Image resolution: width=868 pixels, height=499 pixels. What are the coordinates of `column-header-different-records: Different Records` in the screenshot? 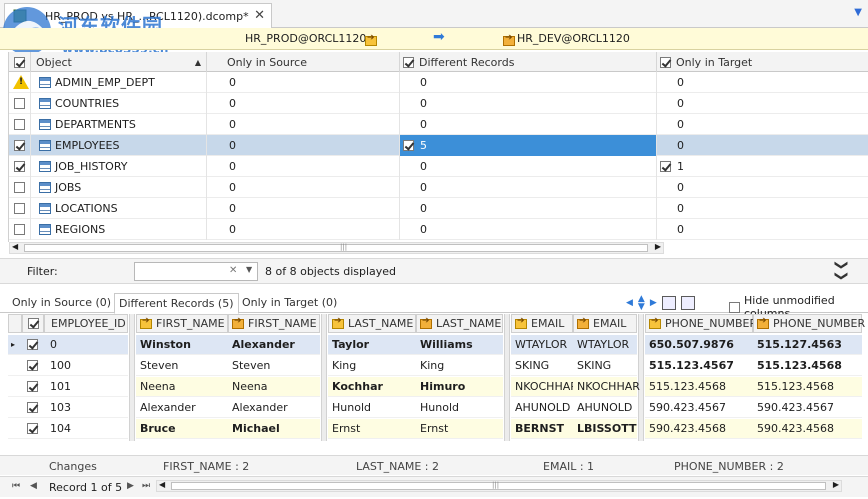 It's located at (528, 62).